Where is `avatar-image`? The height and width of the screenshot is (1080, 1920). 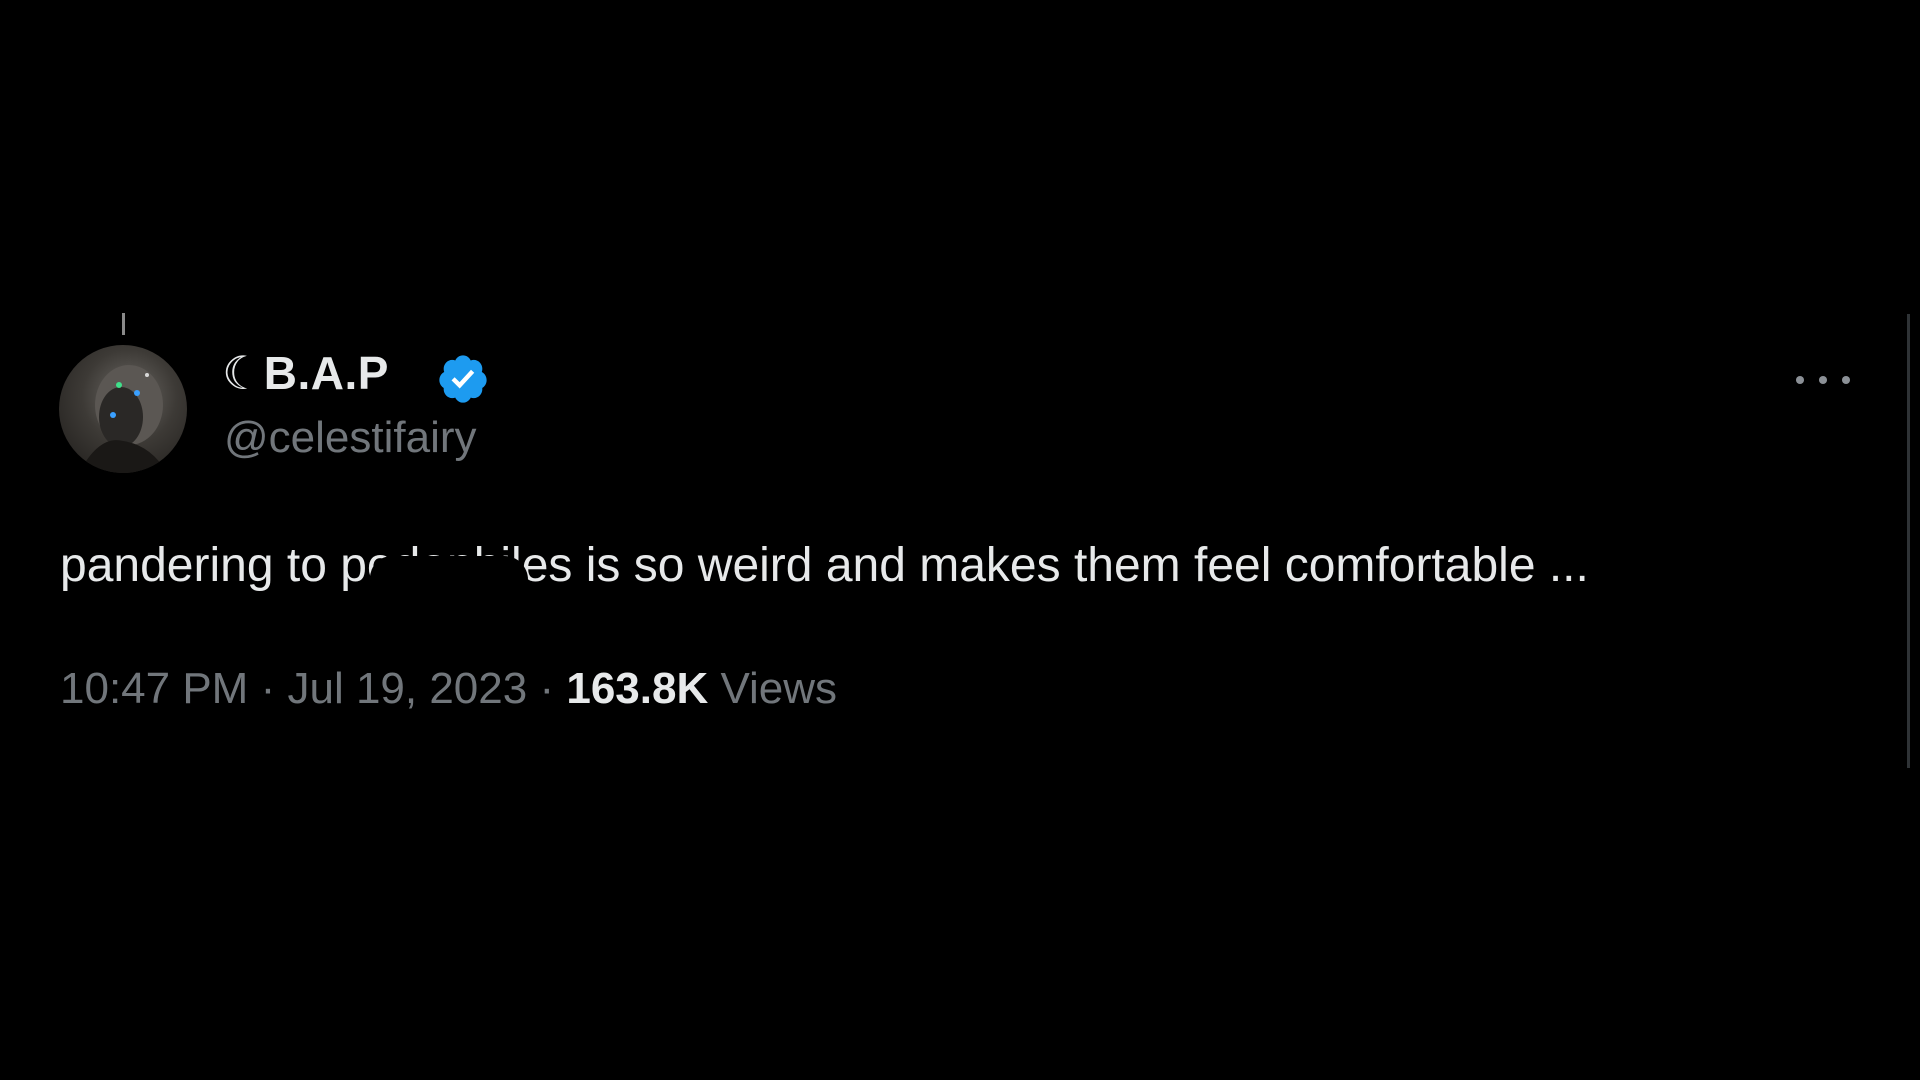
avatar-image is located at coordinates (123, 419).